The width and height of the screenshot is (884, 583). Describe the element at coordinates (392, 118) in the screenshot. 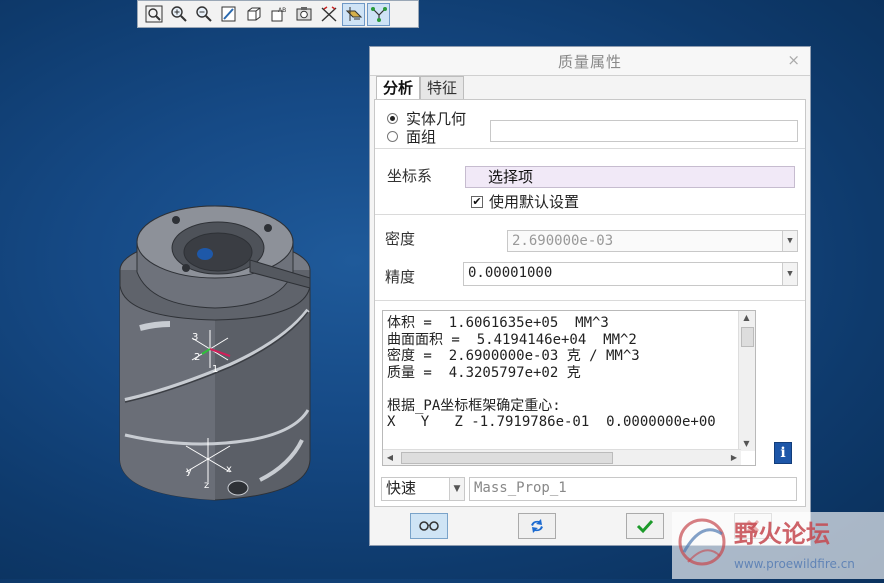

I see `solid-geometry-radio` at that location.